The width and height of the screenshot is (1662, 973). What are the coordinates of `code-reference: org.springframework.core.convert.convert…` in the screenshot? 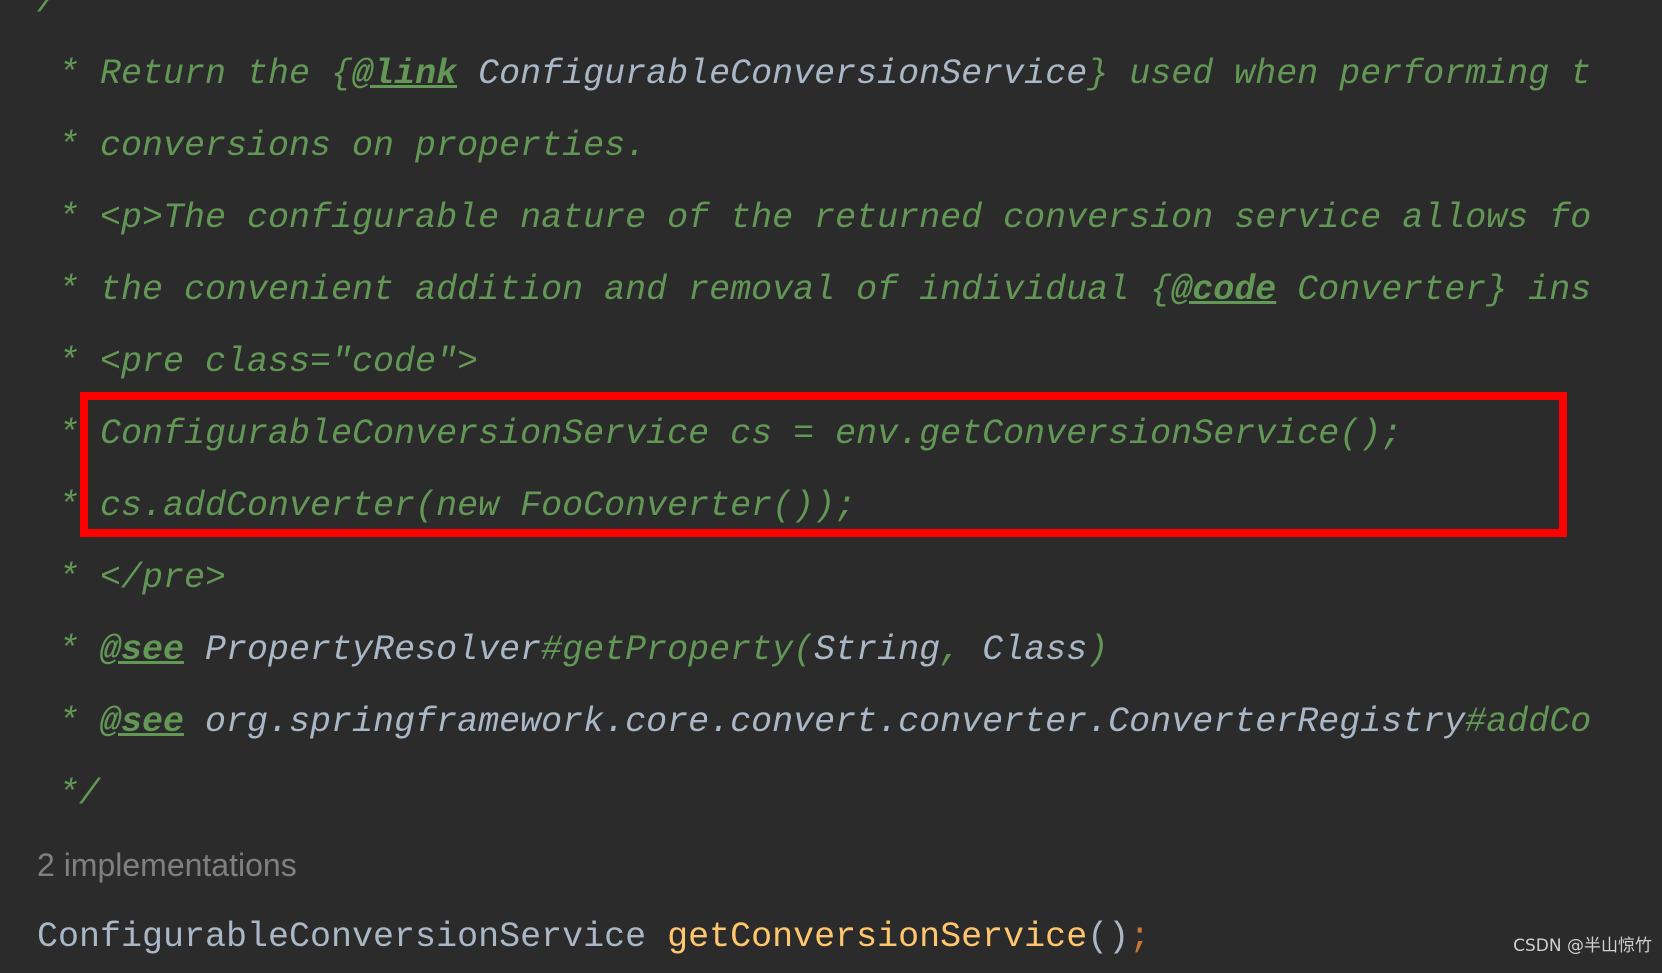 It's located at (824, 722).